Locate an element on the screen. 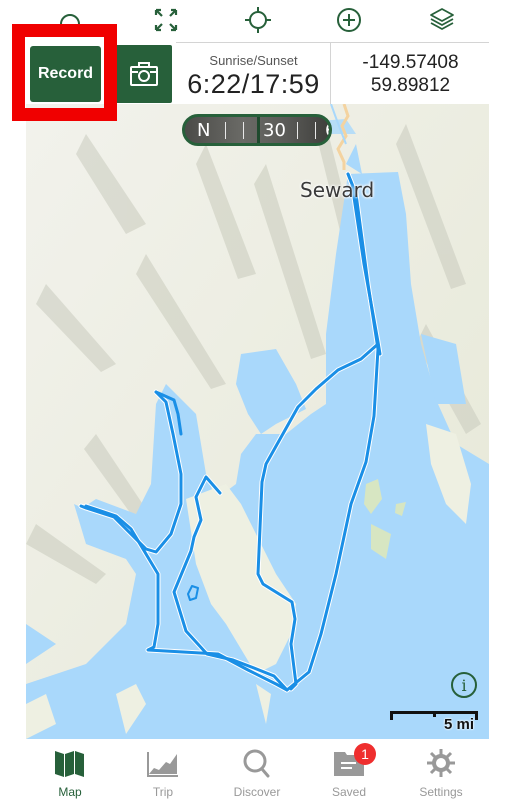 The image size is (514, 800). saved-badge: 1 is located at coordinates (365, 754).